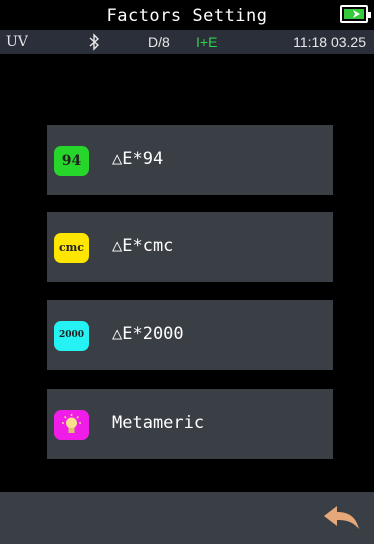 Image resolution: width=374 pixels, height=544 pixels. Describe the element at coordinates (71, 248) in the screenshot. I see `decmc-badge-icon: cmc` at that location.